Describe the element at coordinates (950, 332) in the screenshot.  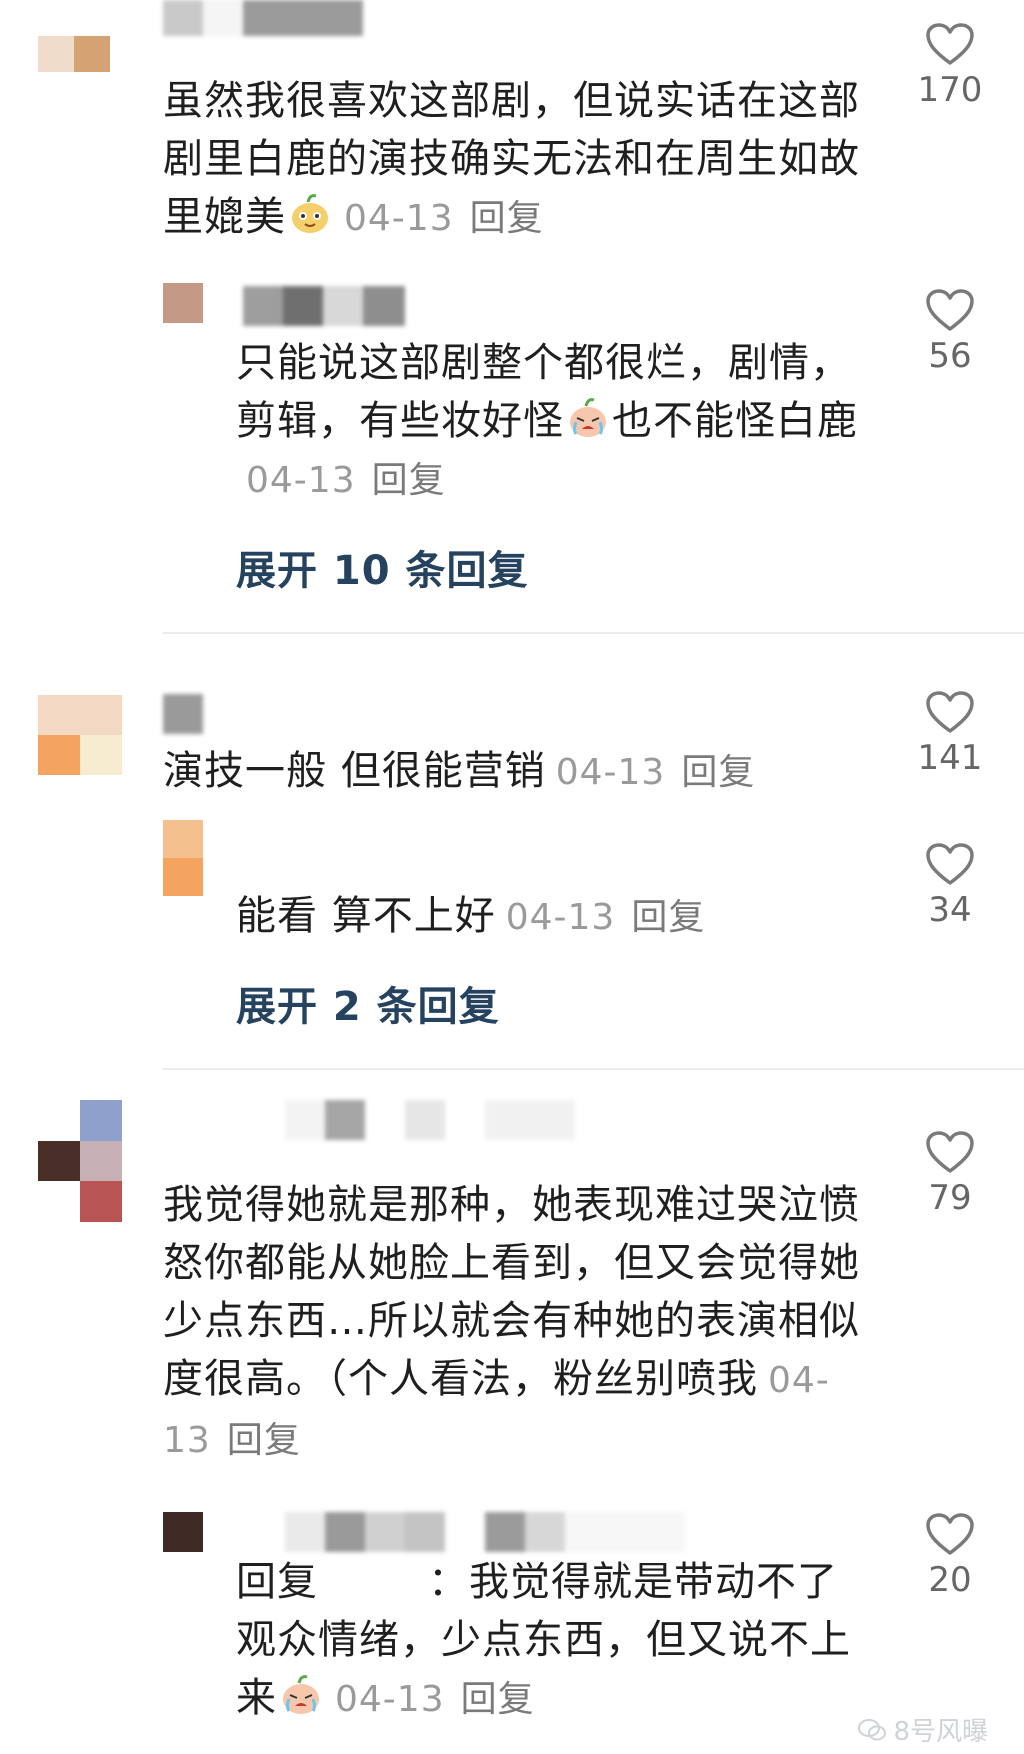
I see `like-button: 56` at that location.